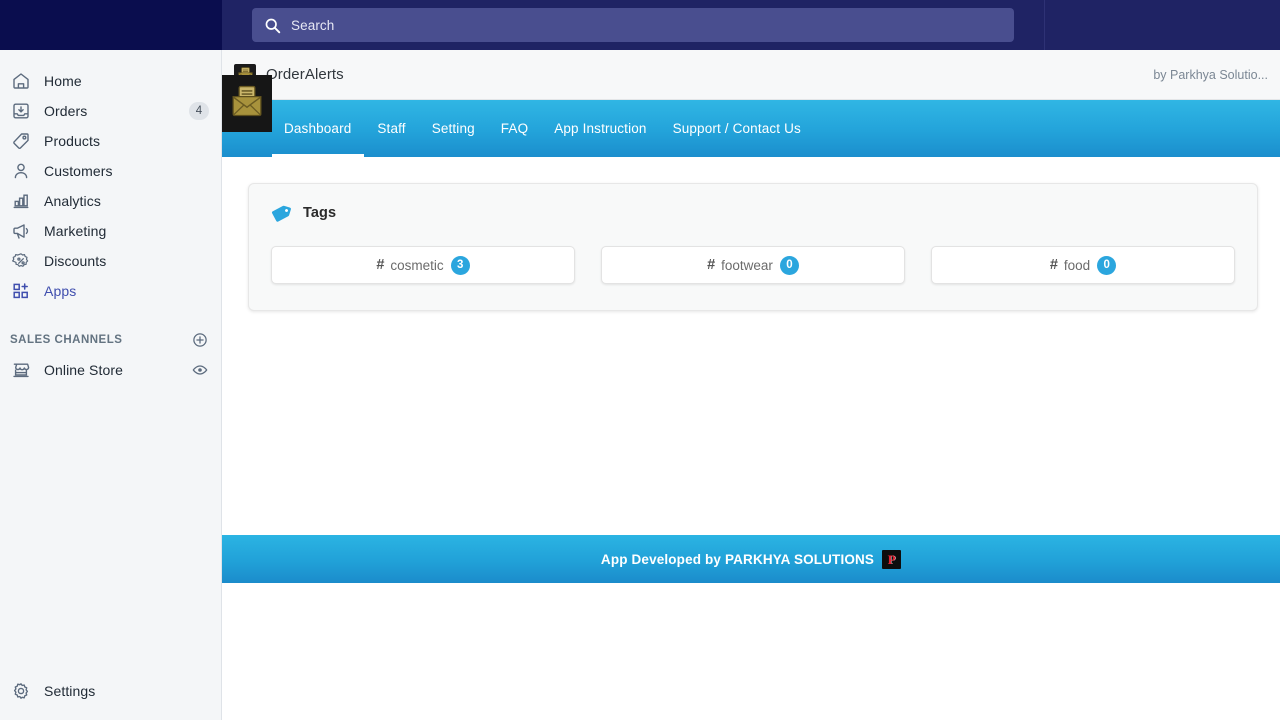  What do you see at coordinates (110, 261) in the screenshot?
I see `sidebar-item-discounts: Discounts` at bounding box center [110, 261].